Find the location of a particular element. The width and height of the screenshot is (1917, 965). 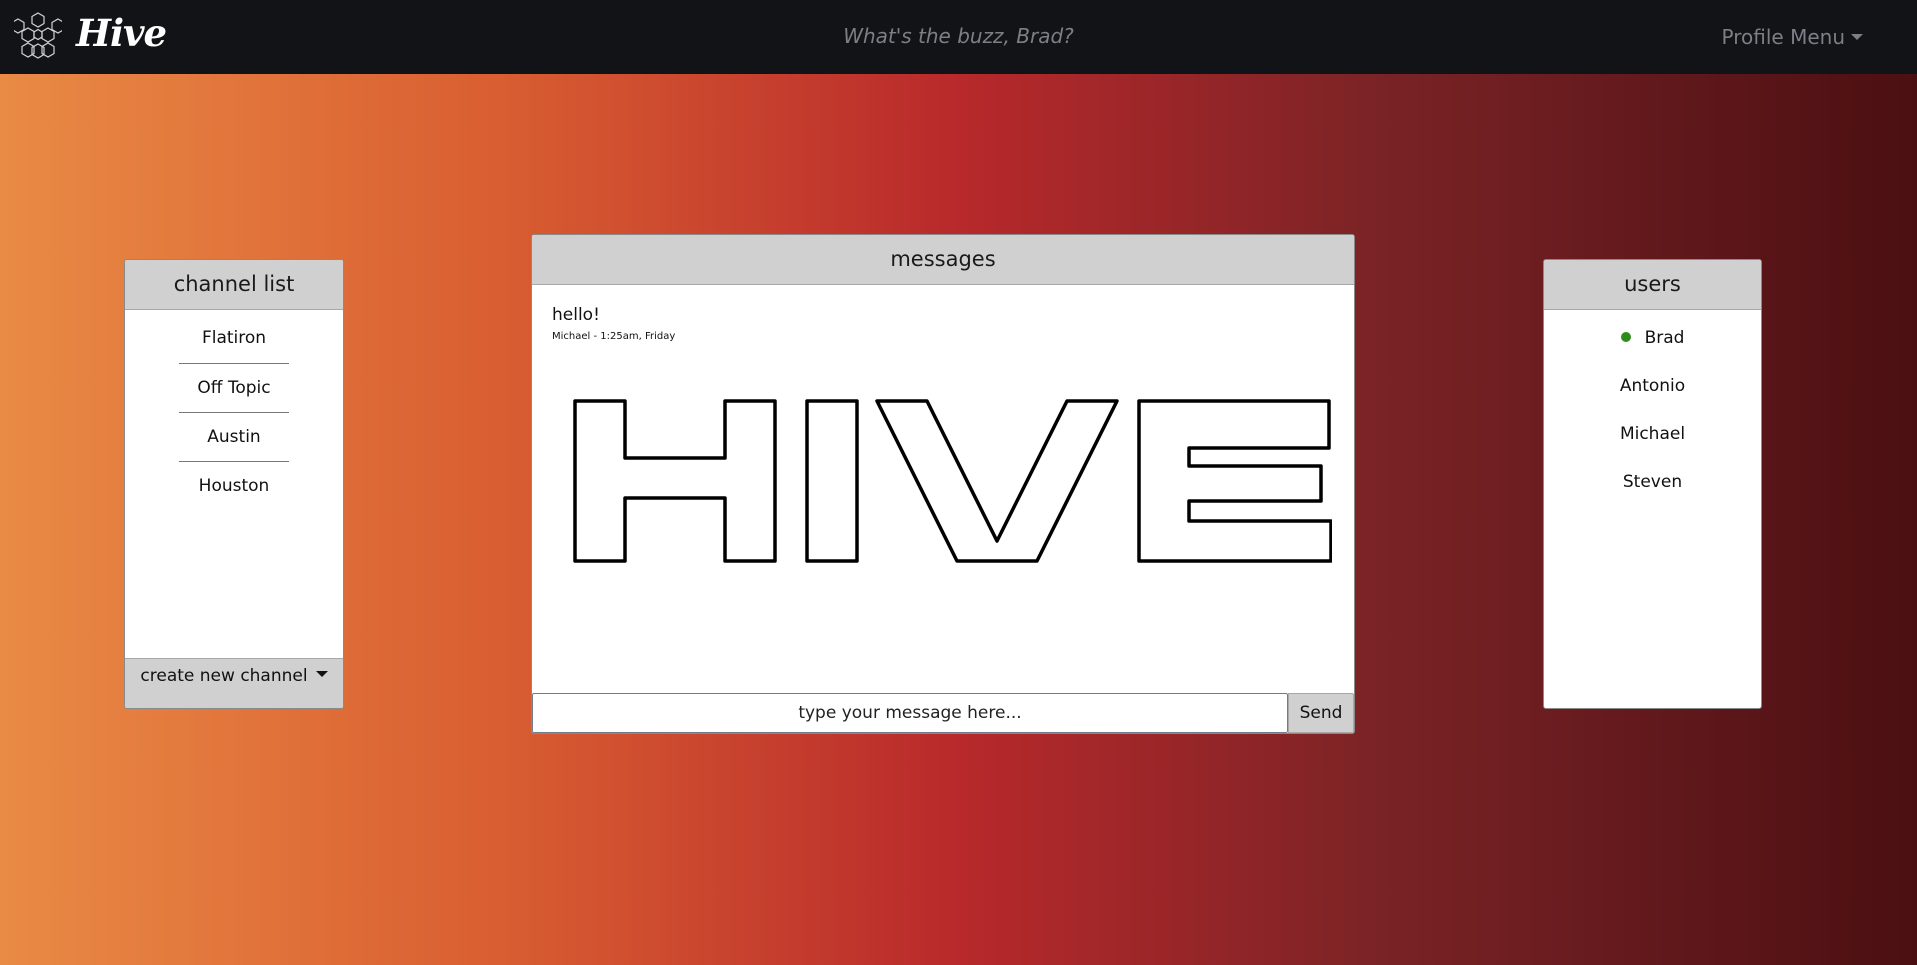

user-item-michael: Michael is located at coordinates (1652, 434).